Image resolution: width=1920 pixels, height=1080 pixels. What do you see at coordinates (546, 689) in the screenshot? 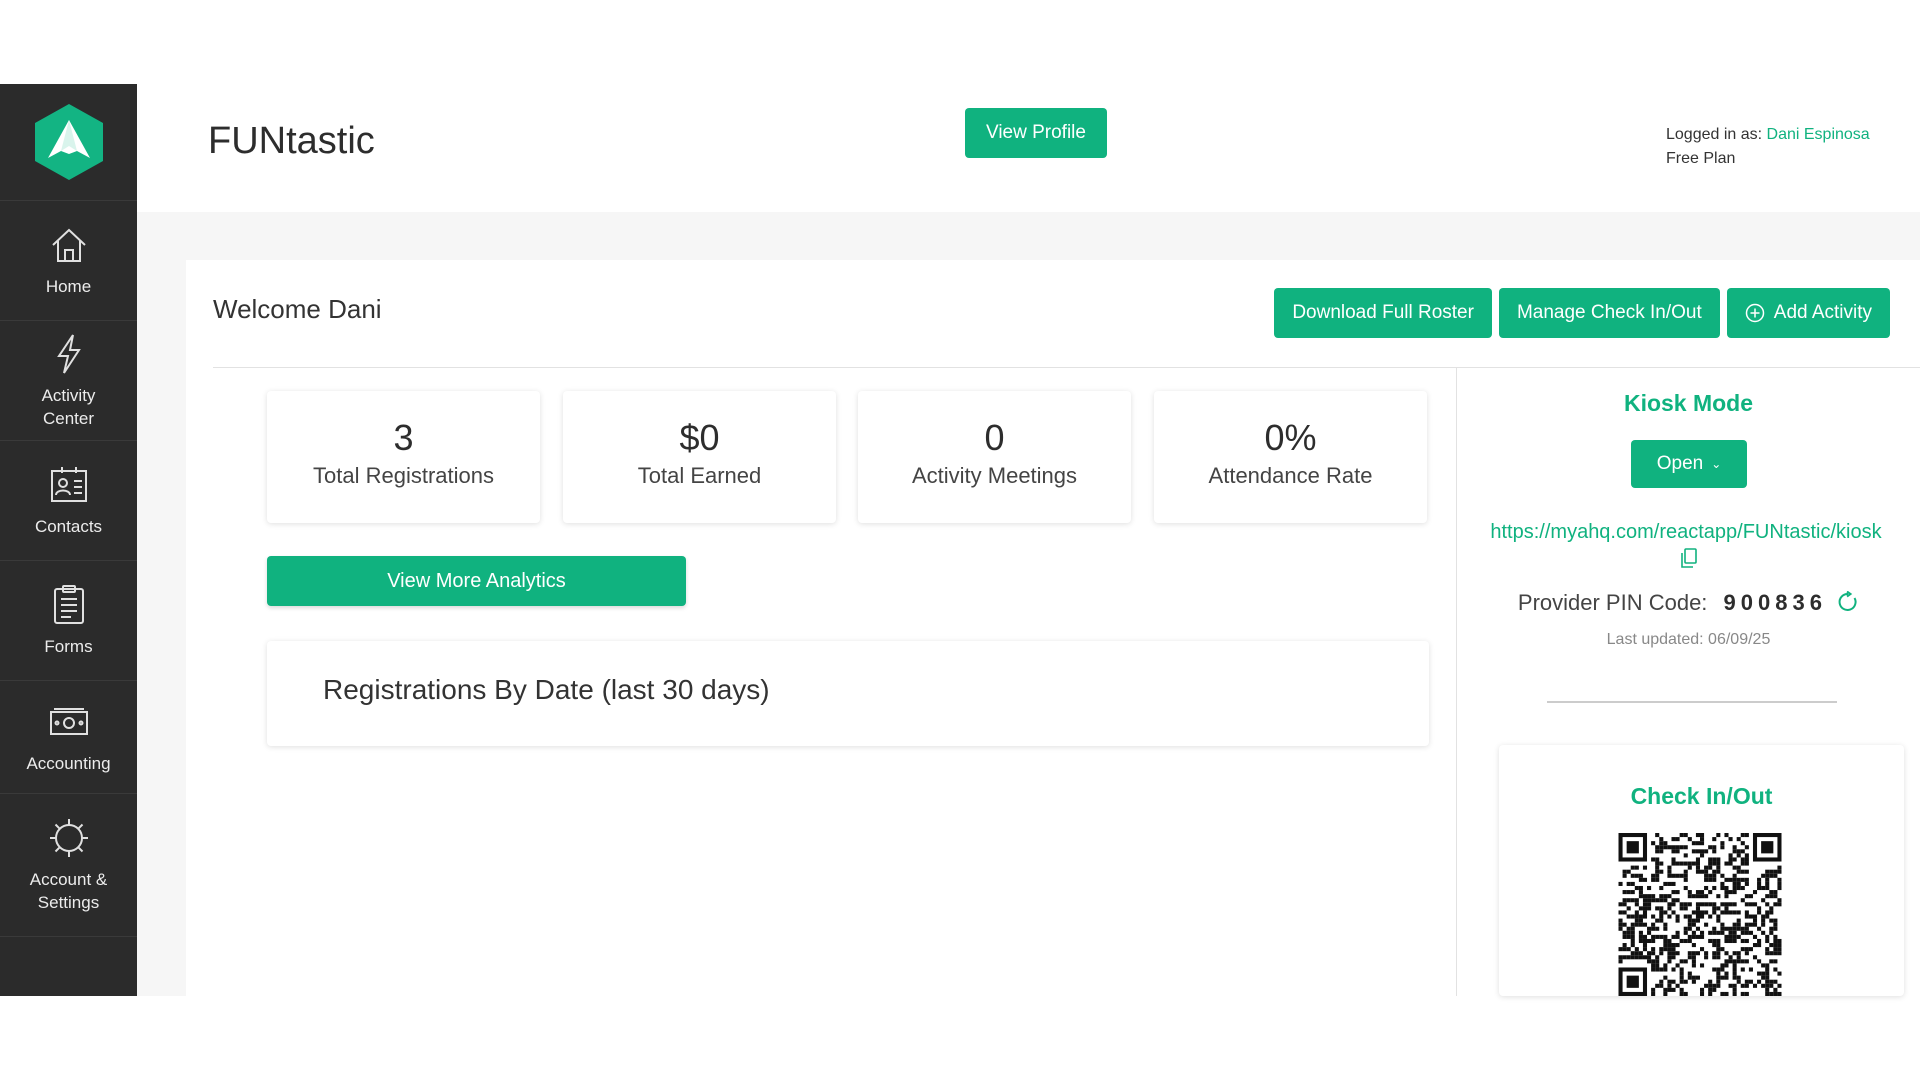
I see `registrations-title: Registrations By Date (last 30 days)` at bounding box center [546, 689].